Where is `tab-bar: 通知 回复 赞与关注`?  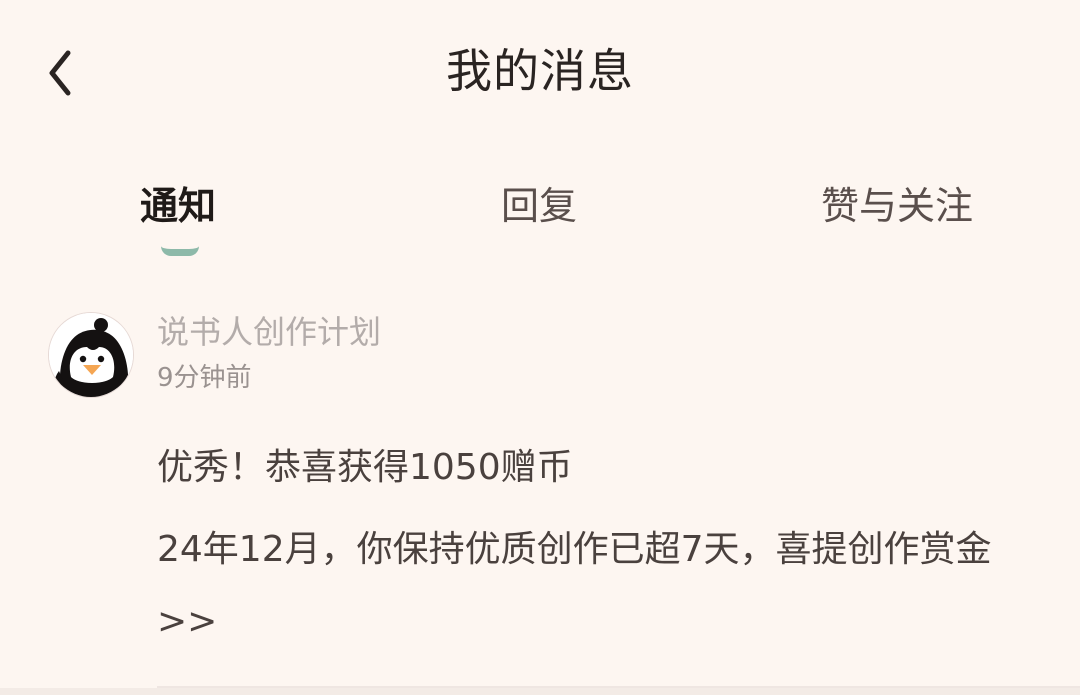
tab-bar: 通知 回复 赞与关注 is located at coordinates (540, 220).